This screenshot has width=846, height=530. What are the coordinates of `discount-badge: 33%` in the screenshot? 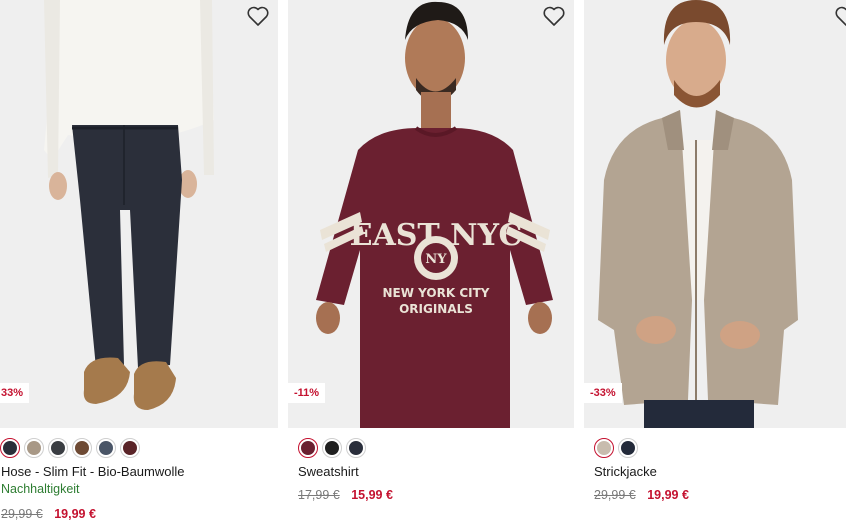 It's located at (15, 393).